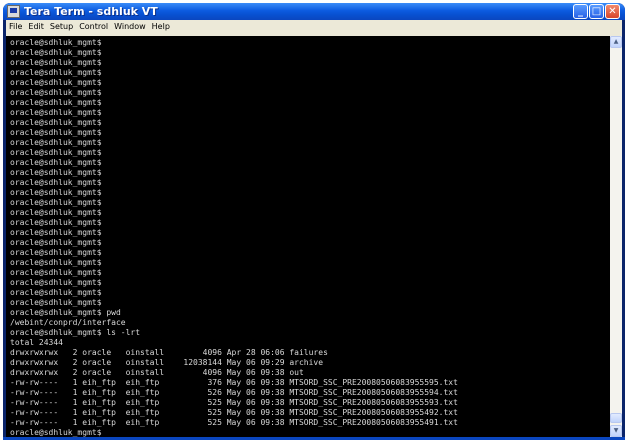 Image resolution: width=628 pixels, height=443 pixels. What do you see at coordinates (616, 236) in the screenshot?
I see `vertical-scrollbar: ▲ ▼` at bounding box center [616, 236].